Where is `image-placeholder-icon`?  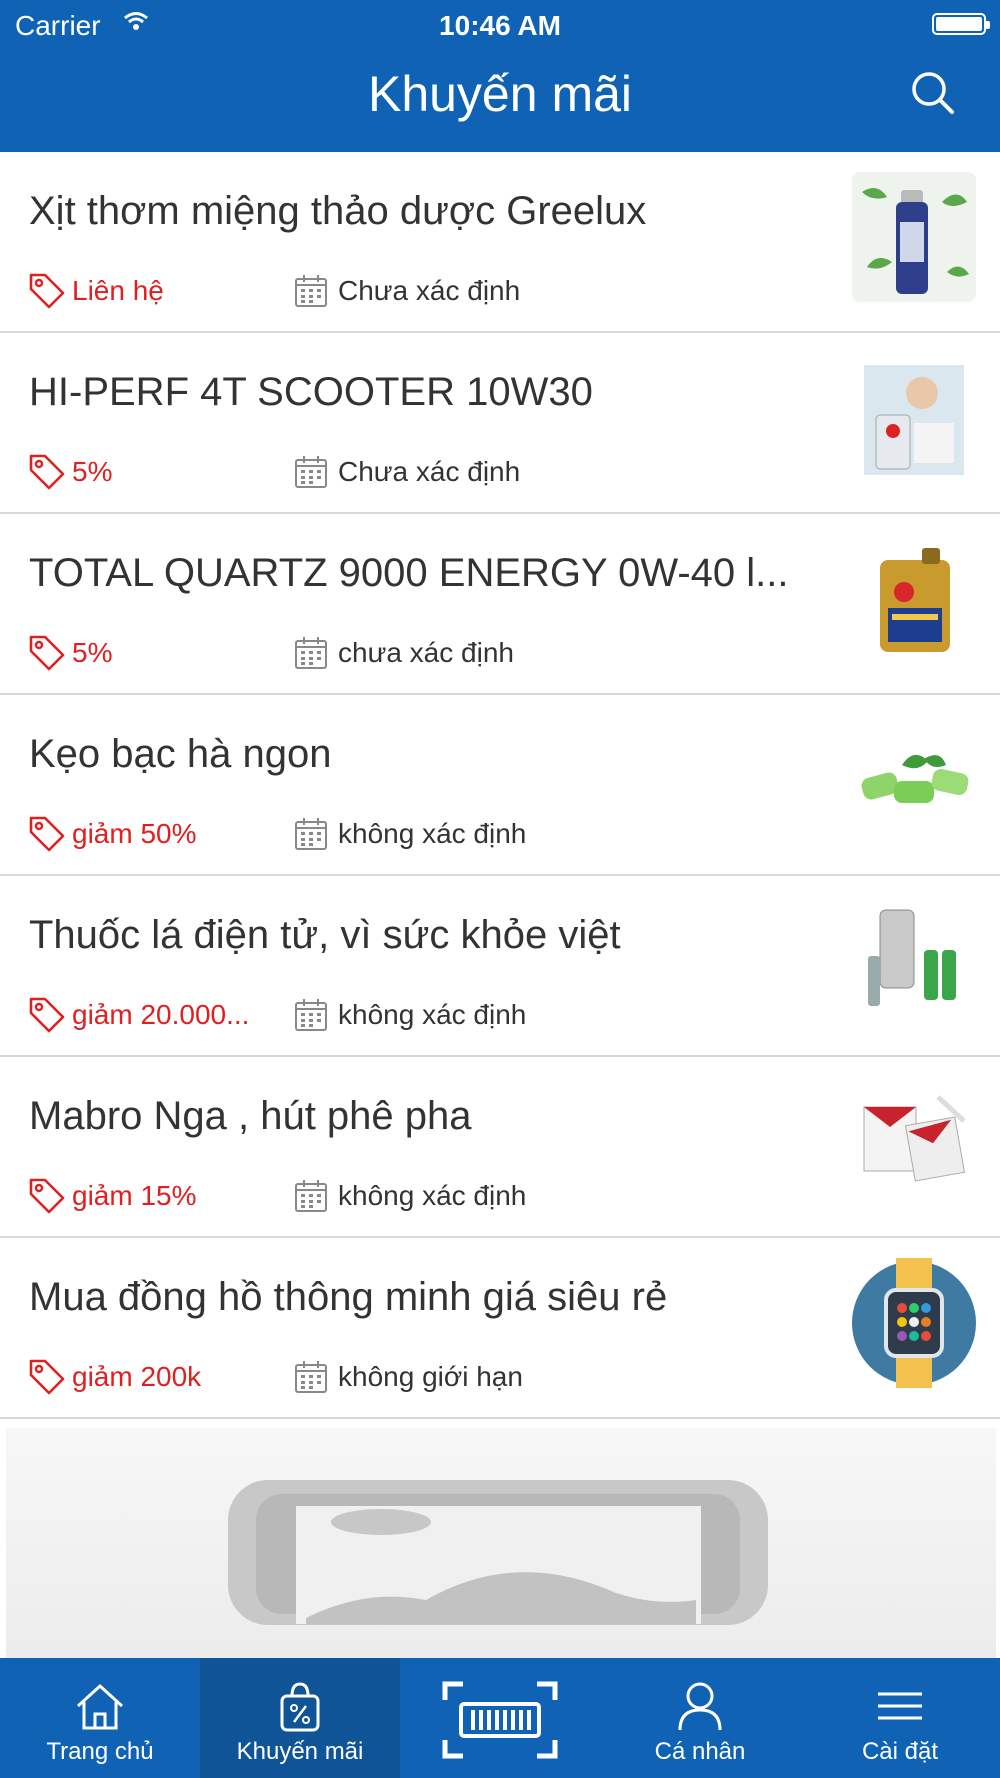 image-placeholder-icon is located at coordinates (498, 1552).